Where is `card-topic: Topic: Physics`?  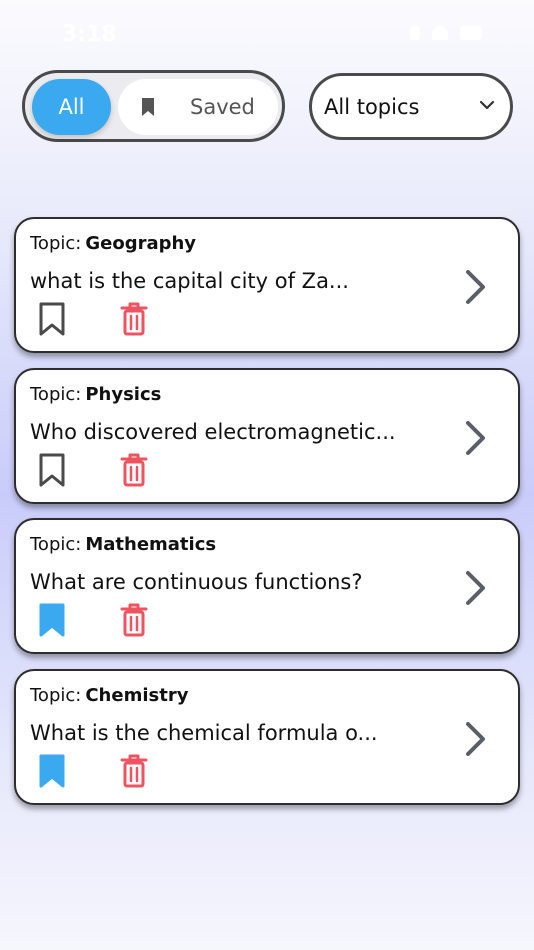
card-topic: Topic: Physics is located at coordinates (95, 394).